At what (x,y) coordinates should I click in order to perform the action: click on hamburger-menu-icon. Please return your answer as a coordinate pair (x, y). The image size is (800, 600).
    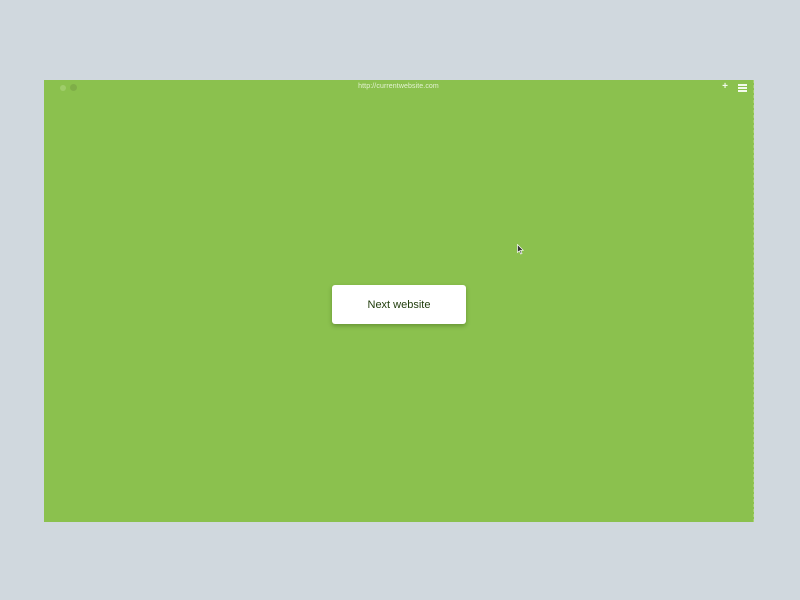
    Looking at the image, I should click on (742, 88).